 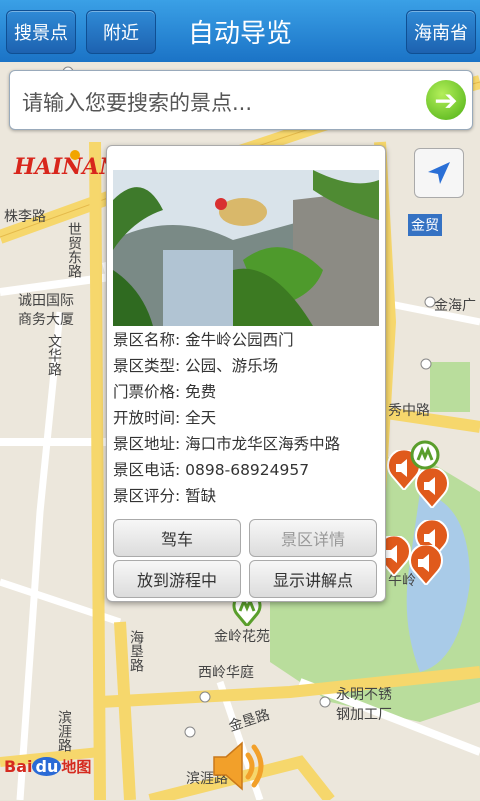 What do you see at coordinates (121, 32) in the screenshot?
I see `nearby-button: 附近` at bounding box center [121, 32].